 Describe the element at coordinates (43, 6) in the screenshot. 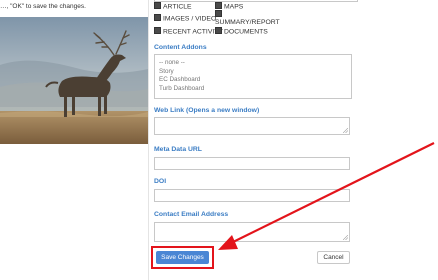

I see `instruction-text: …, "OK" to save the changes.` at that location.